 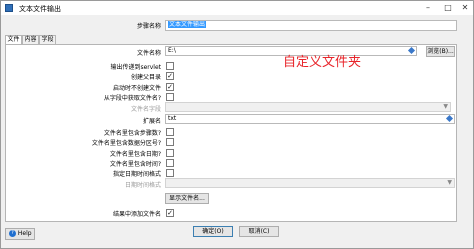 What do you see at coordinates (170, 66) in the screenshot?
I see `output-servlet-checkbox` at bounding box center [170, 66].